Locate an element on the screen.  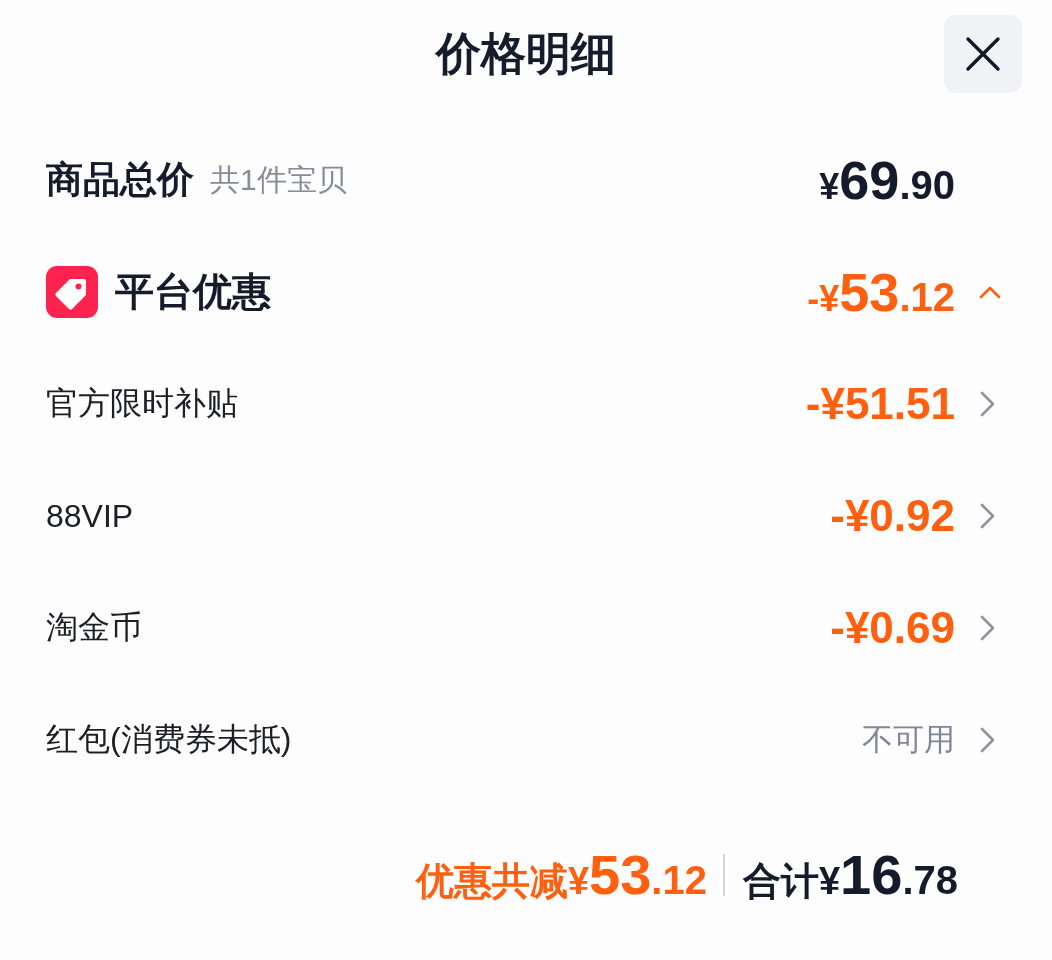
discount-label: 88VIP is located at coordinates (90, 516).